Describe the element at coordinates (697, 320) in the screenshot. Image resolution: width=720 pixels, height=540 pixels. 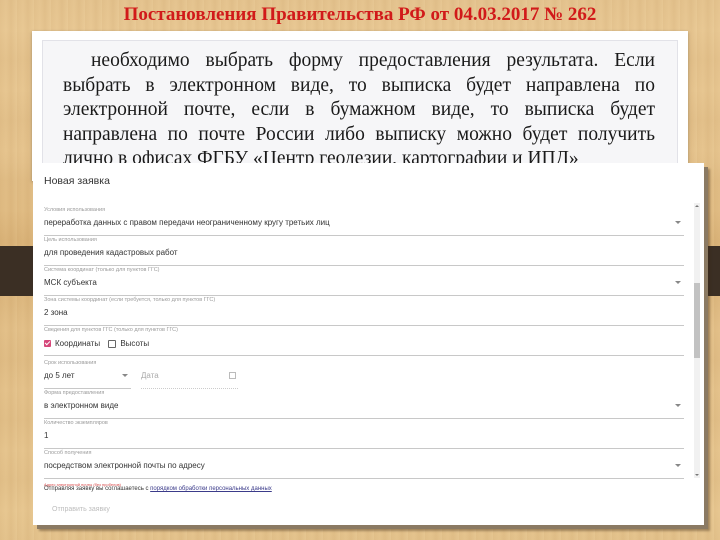
I see `scroll-thumb` at that location.